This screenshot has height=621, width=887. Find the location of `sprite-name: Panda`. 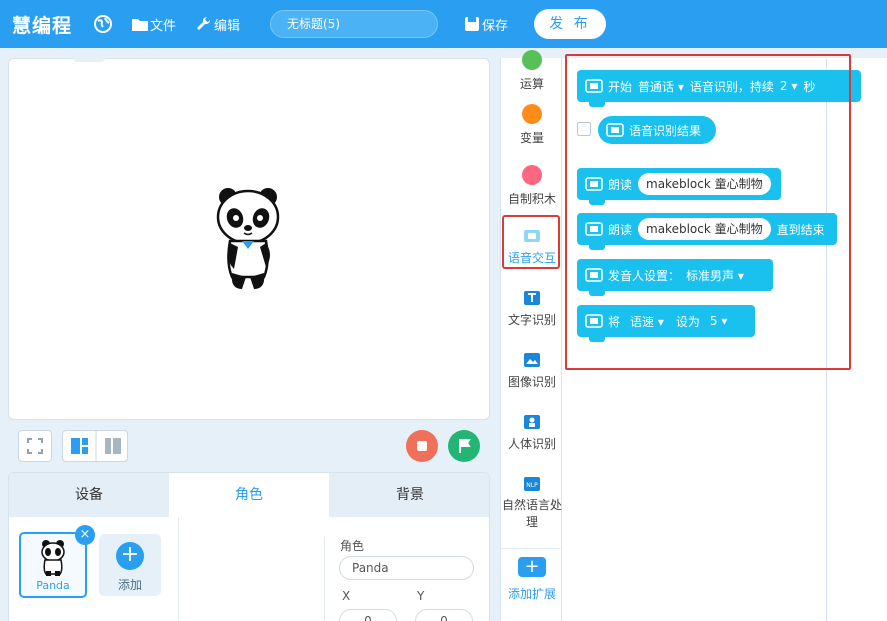

sprite-name: Panda is located at coordinates (53, 585).